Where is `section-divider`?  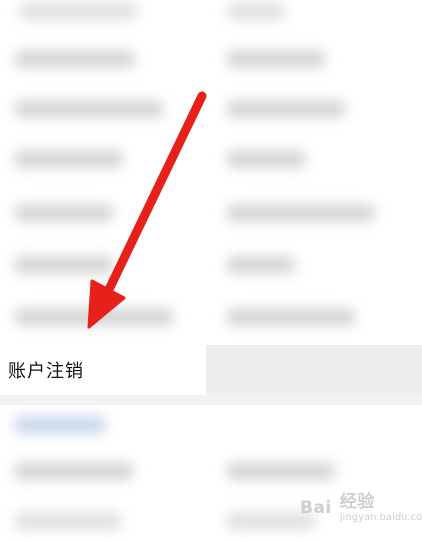 section-divider is located at coordinates (211, 400).